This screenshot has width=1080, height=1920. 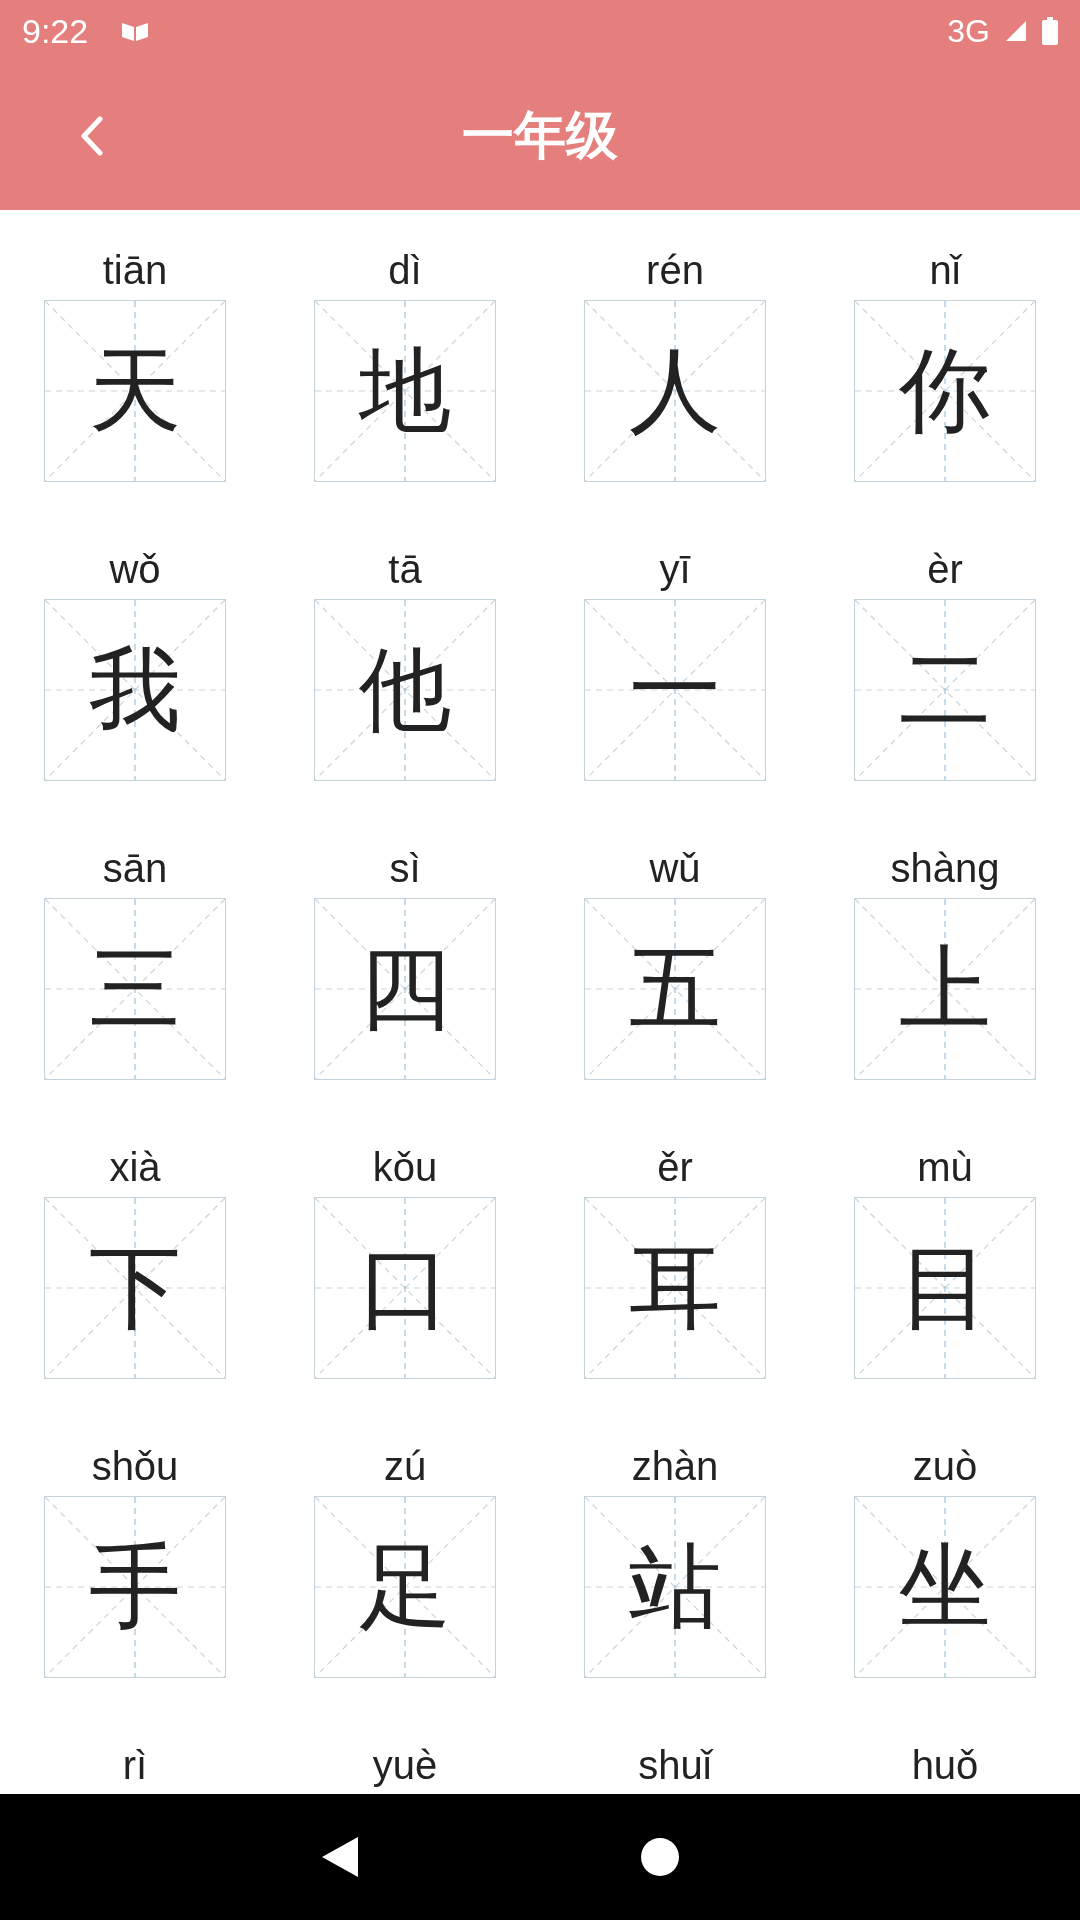 I want to click on pinyin-label: sān, so click(x=135, y=868).